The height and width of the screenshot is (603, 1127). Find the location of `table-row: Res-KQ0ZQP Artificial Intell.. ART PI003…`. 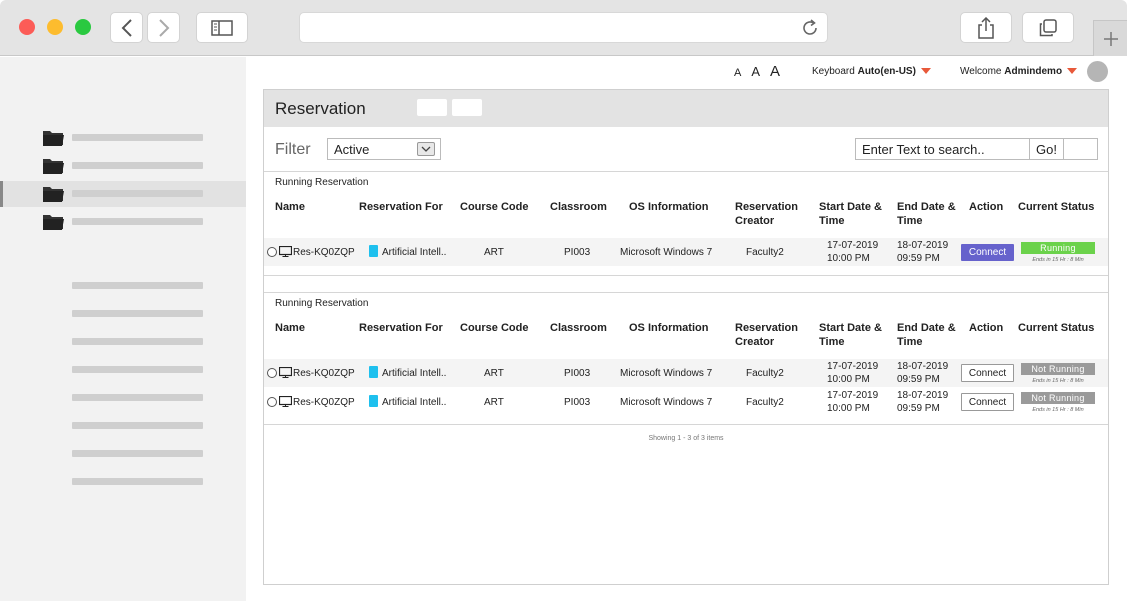

table-row: Res-KQ0ZQP Artificial Intell.. ART PI003… is located at coordinates (686, 402).